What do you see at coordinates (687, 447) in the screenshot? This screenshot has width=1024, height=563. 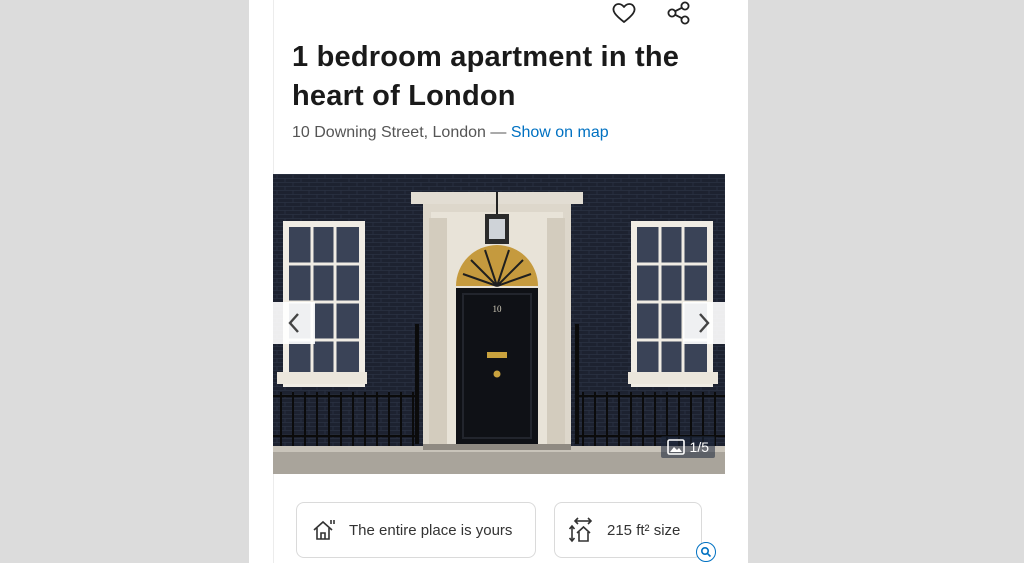 I see `photo-counter: 1/5` at bounding box center [687, 447].